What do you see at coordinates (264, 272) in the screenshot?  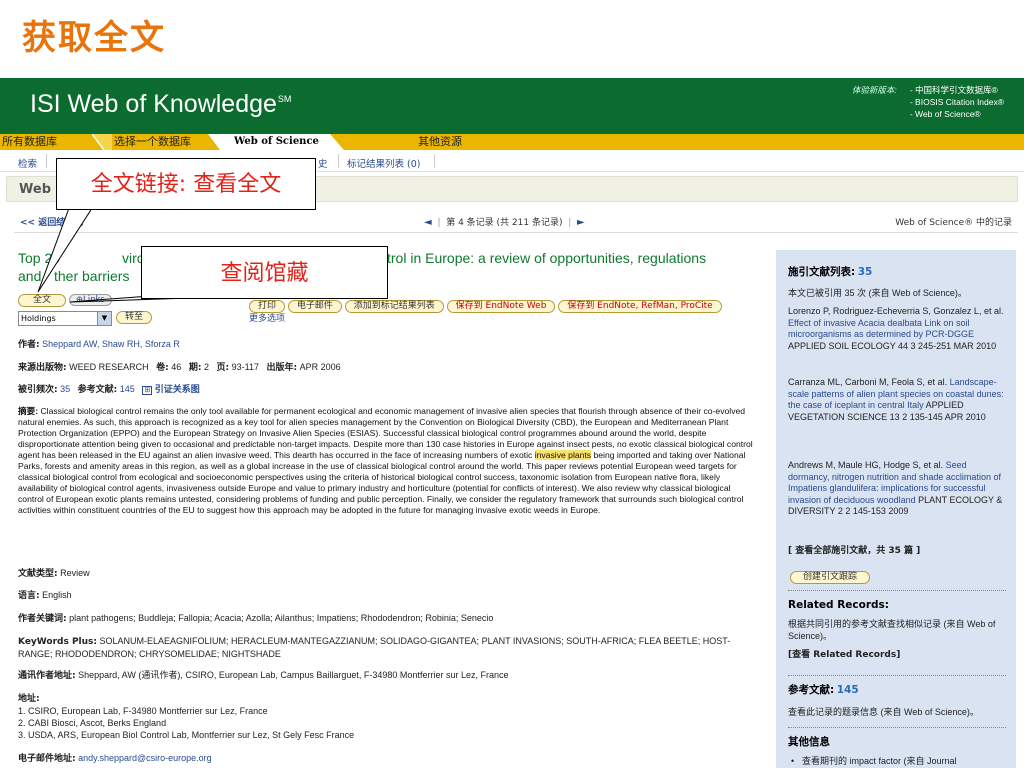 I see `callout-holdings: 查阅馆藏` at bounding box center [264, 272].